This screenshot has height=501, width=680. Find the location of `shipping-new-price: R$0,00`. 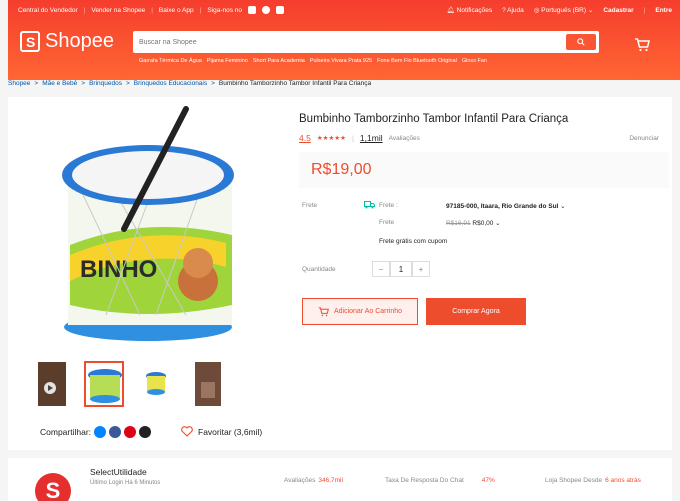

shipping-new-price: R$0,00 is located at coordinates (483, 223).